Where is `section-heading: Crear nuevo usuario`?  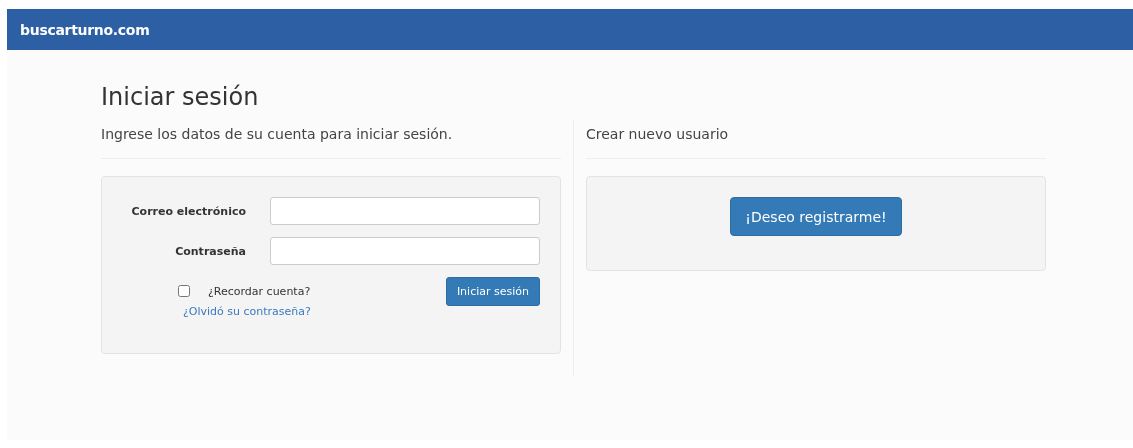
section-heading: Crear nuevo usuario is located at coordinates (658, 134).